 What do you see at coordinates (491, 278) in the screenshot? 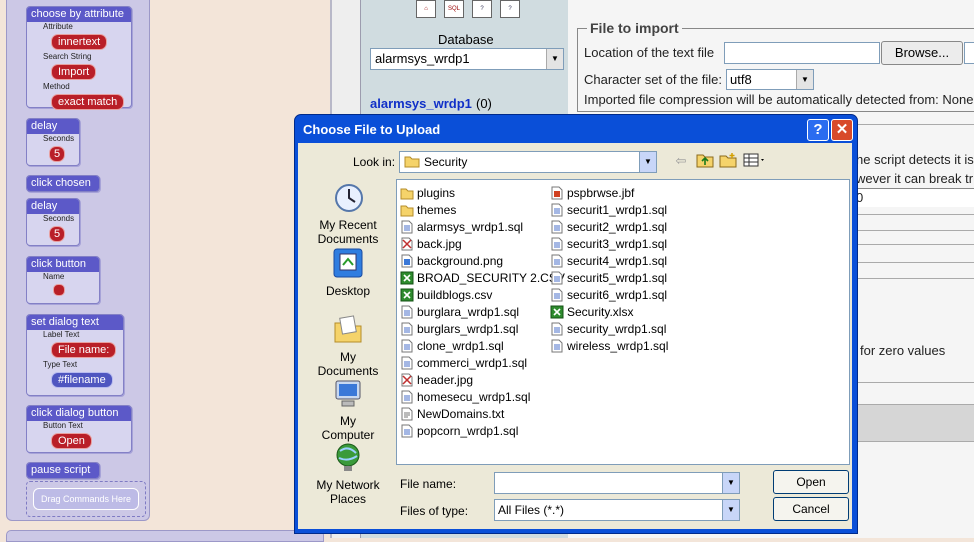
I see `file-name: BROAD_SECURITY 2.CSV` at bounding box center [491, 278].